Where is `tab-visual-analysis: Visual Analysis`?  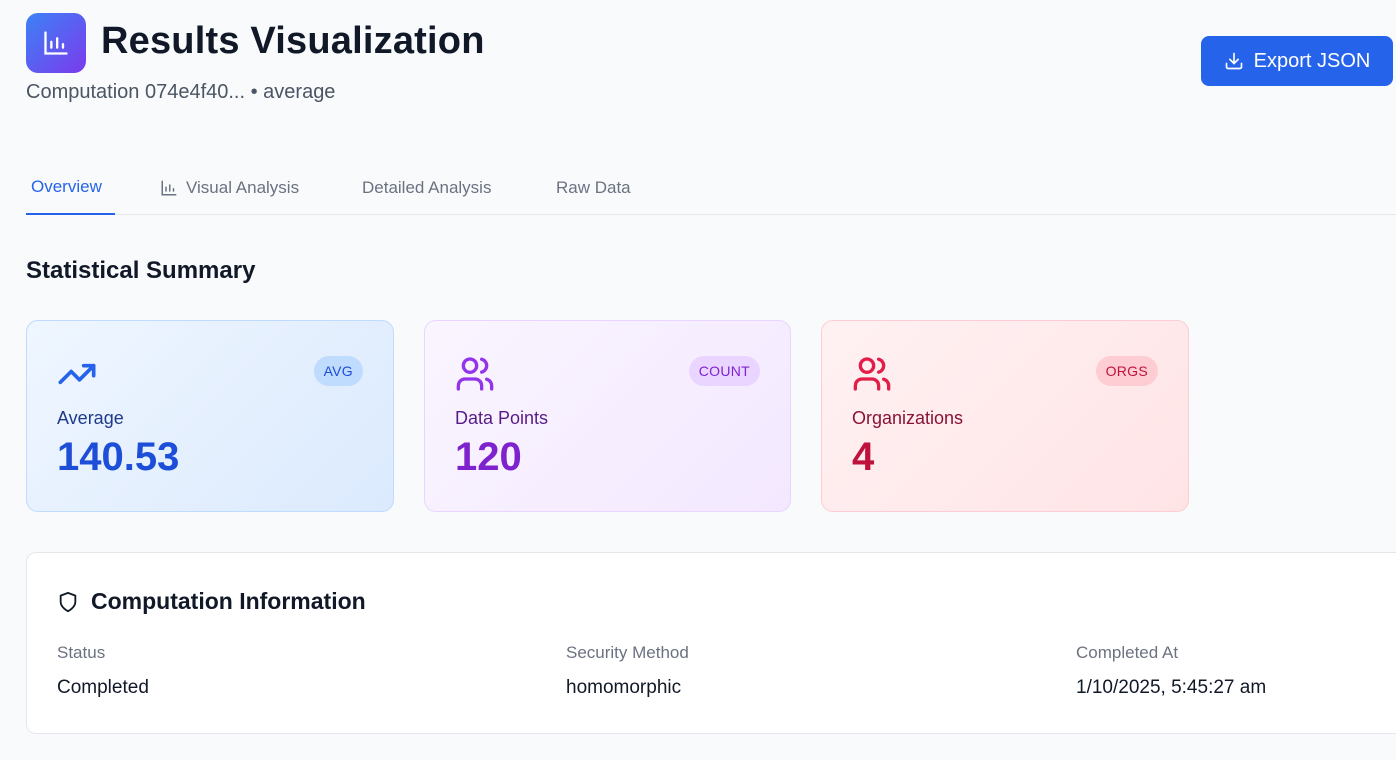 tab-visual-analysis: Visual Analysis is located at coordinates (229, 187).